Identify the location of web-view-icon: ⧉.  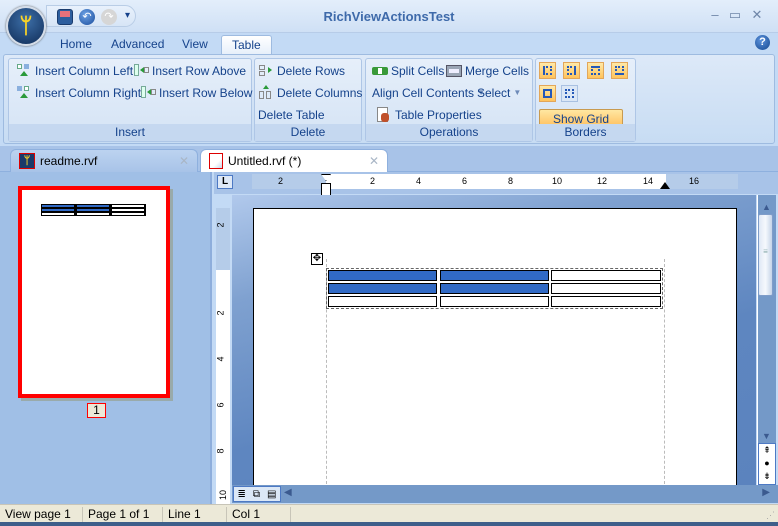
(256, 494).